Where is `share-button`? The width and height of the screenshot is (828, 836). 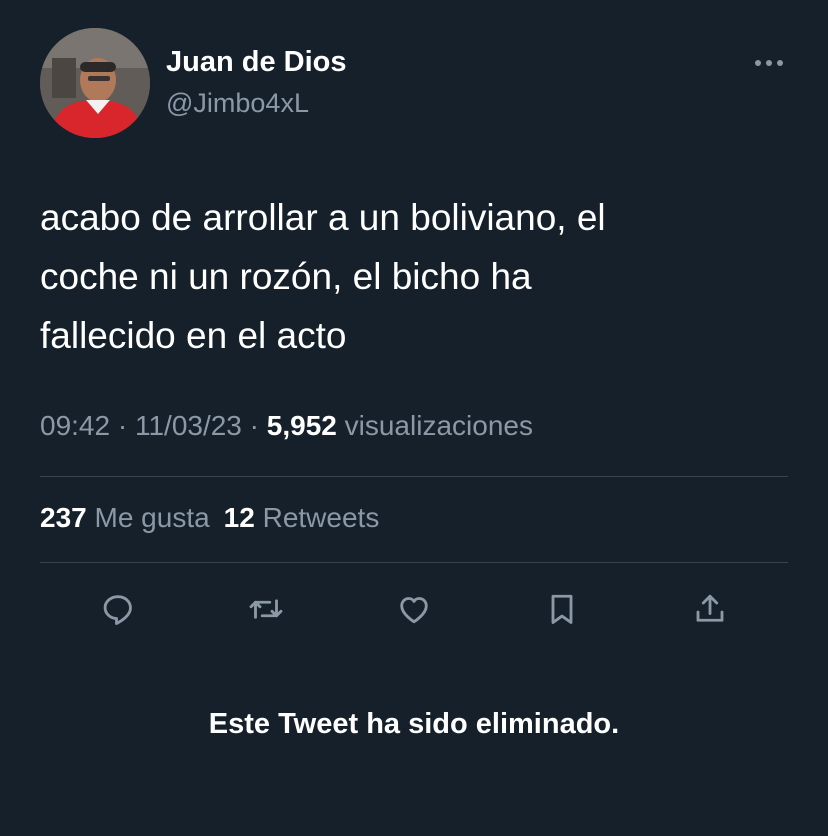
share-button is located at coordinates (710, 609).